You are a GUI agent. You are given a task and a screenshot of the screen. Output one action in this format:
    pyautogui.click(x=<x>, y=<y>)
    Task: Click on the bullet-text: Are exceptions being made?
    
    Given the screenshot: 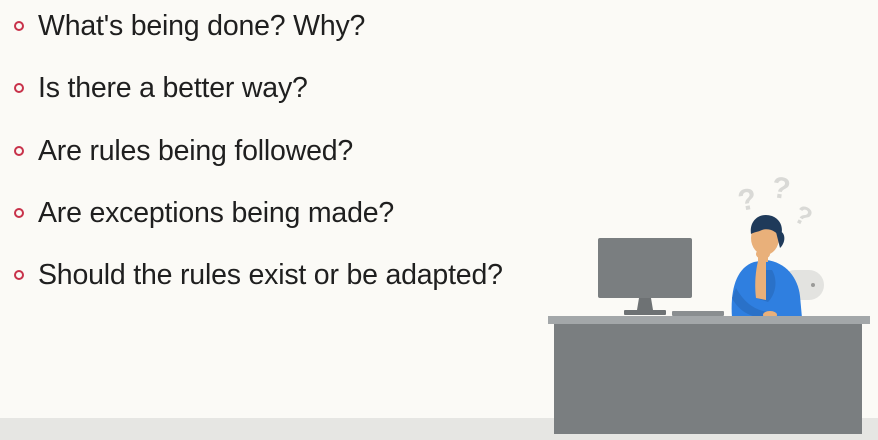 What is the action you would take?
    pyautogui.click(x=216, y=212)
    